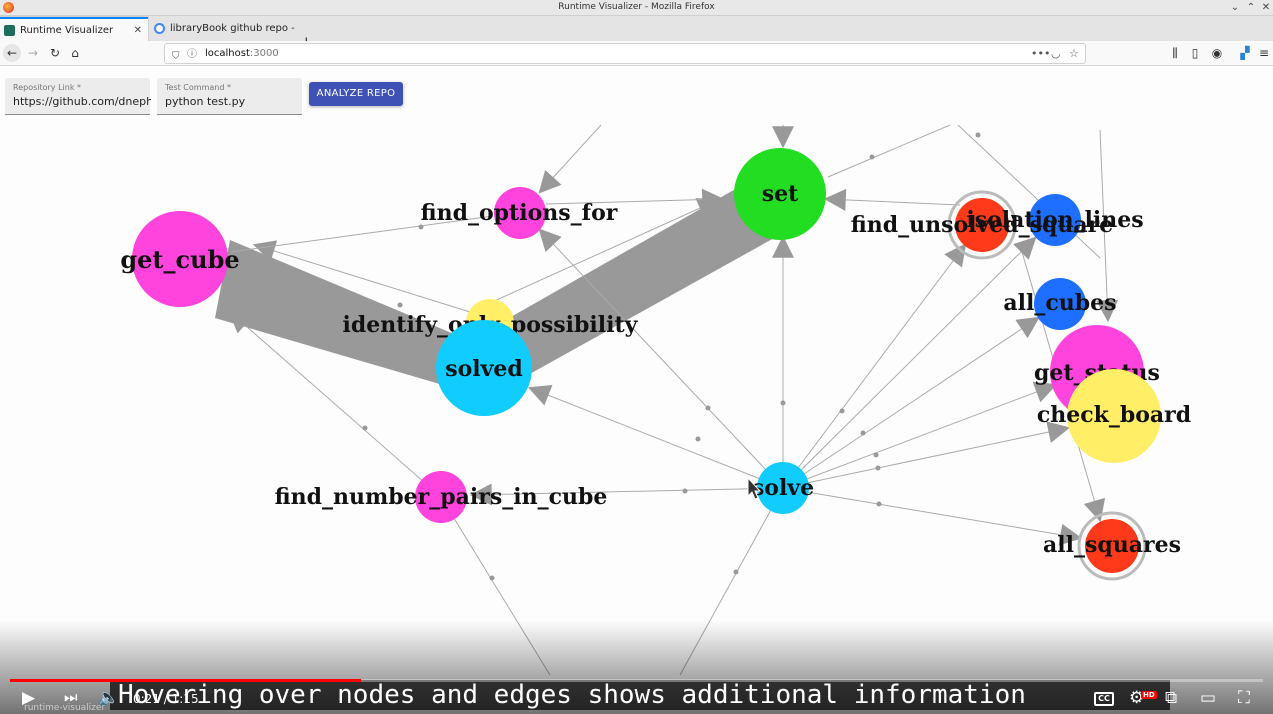 The width and height of the screenshot is (1273, 714). What do you see at coordinates (1217, 53) in the screenshot?
I see `account-icon: ◉` at bounding box center [1217, 53].